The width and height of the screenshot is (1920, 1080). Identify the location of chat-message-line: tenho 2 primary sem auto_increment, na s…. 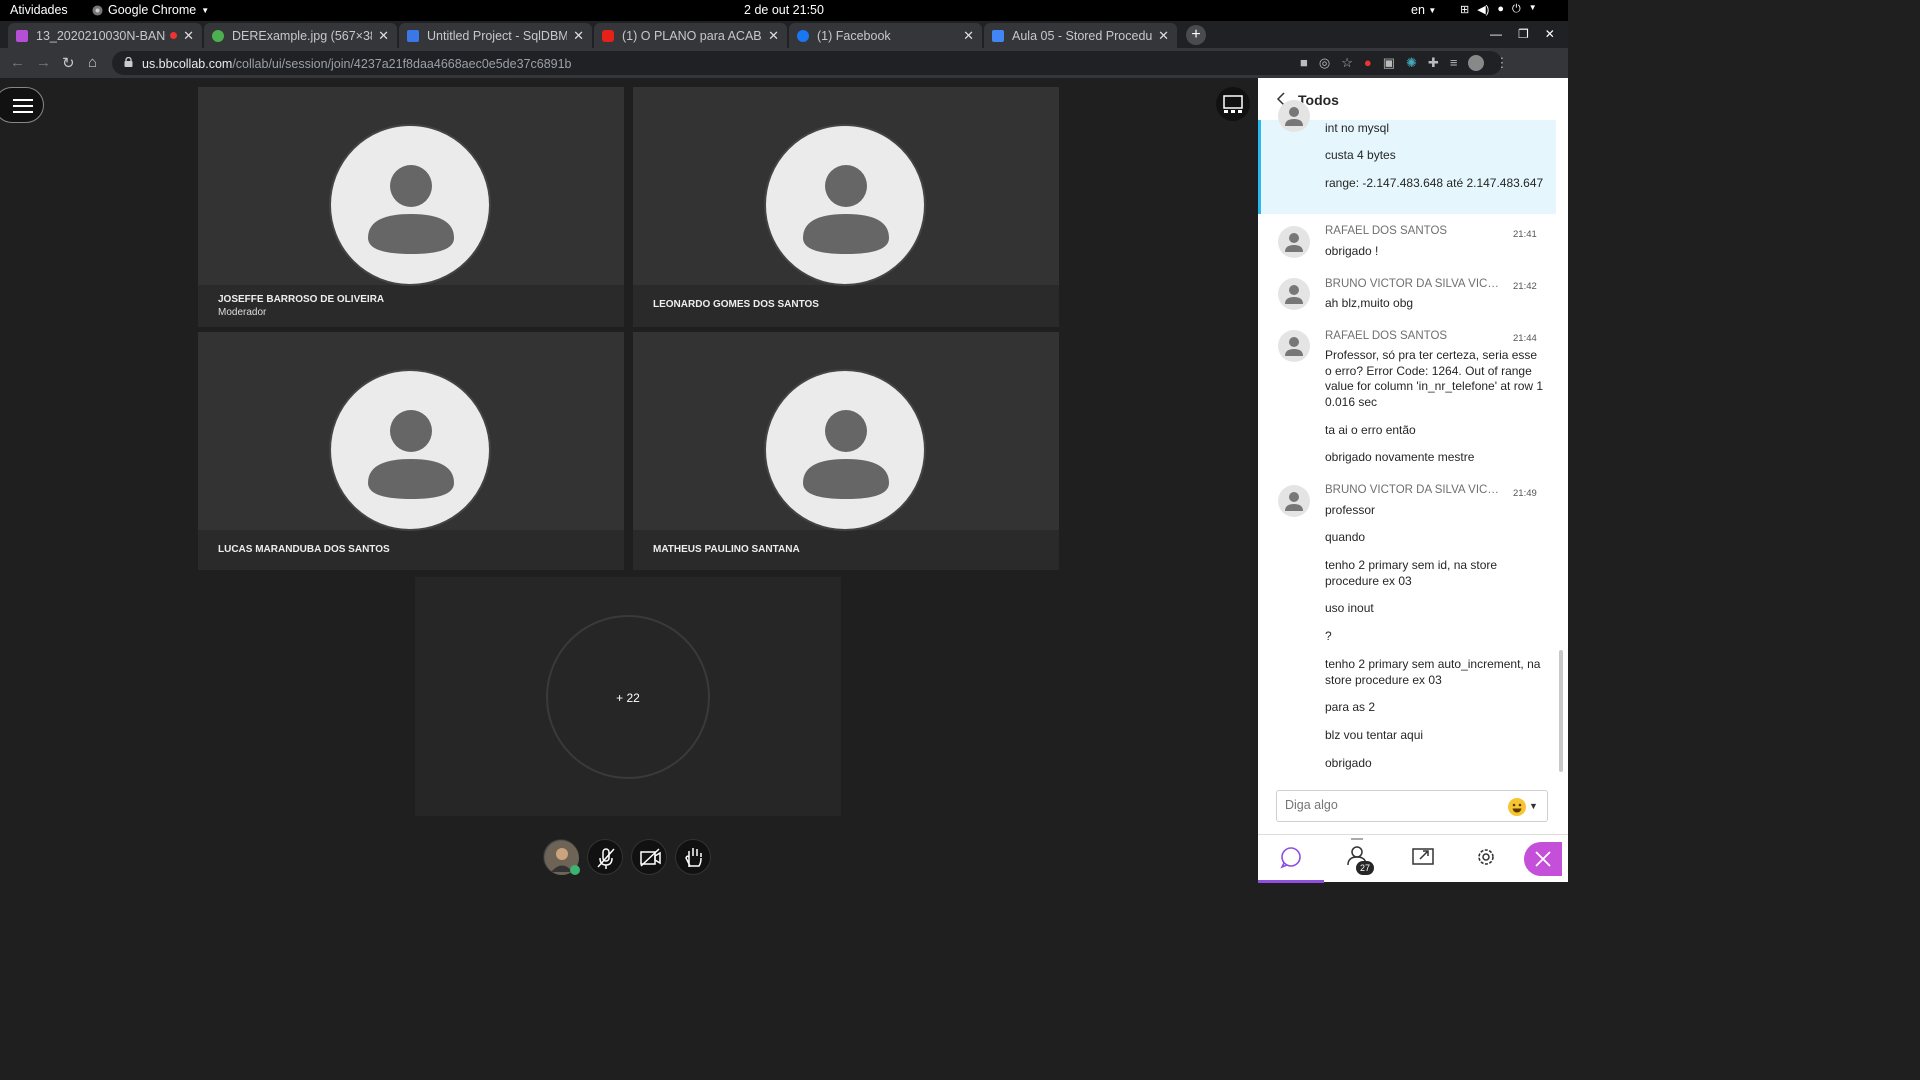
(1433, 672).